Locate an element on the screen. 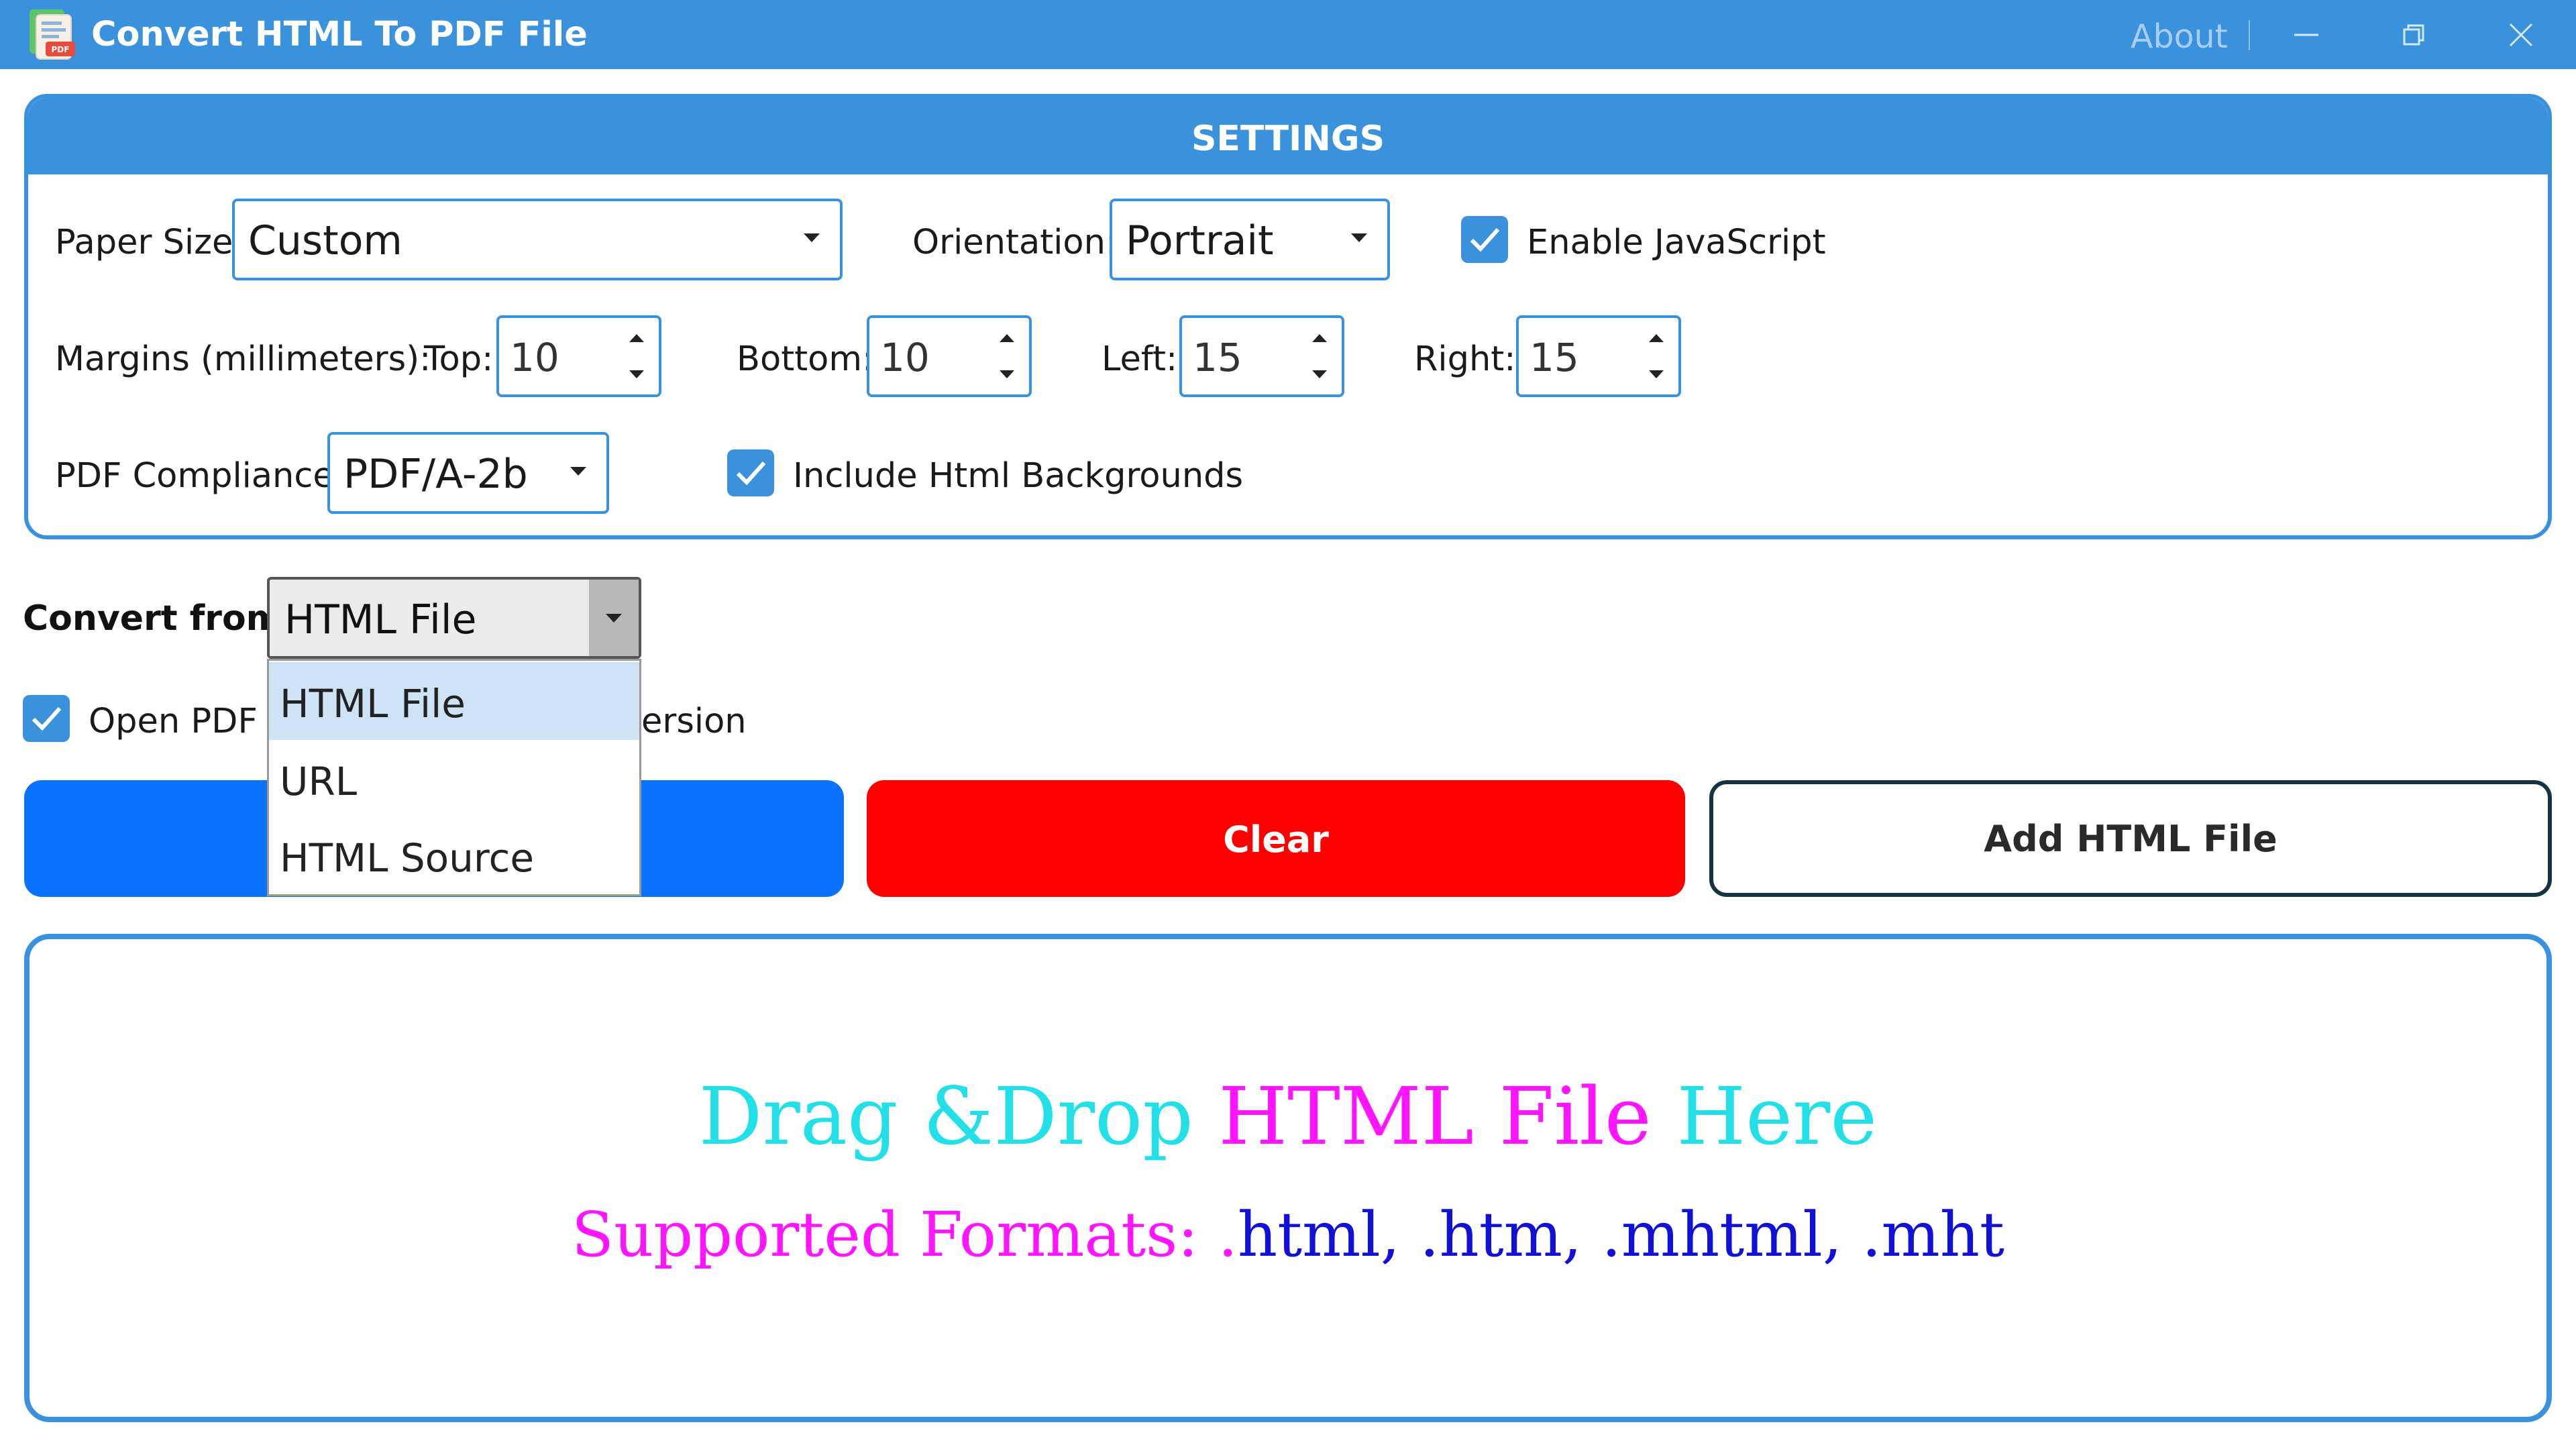 This screenshot has width=2576, height=1449. svg-text: PDF is located at coordinates (61, 49).